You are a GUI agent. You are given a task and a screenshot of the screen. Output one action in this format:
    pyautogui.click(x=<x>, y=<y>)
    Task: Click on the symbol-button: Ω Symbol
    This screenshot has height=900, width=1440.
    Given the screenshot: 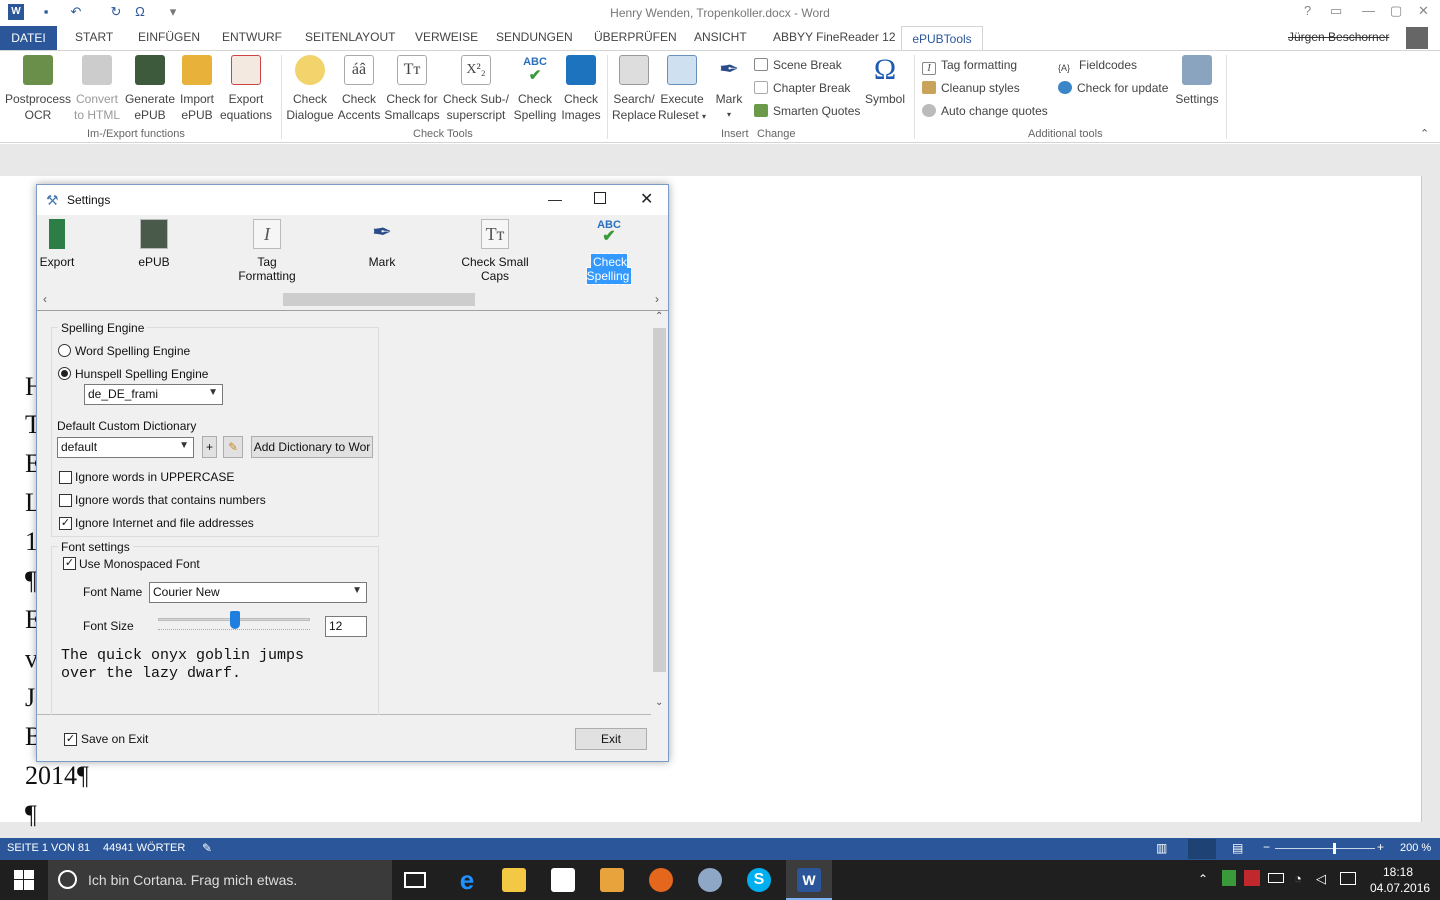 What is the action you would take?
    pyautogui.click(x=885, y=81)
    